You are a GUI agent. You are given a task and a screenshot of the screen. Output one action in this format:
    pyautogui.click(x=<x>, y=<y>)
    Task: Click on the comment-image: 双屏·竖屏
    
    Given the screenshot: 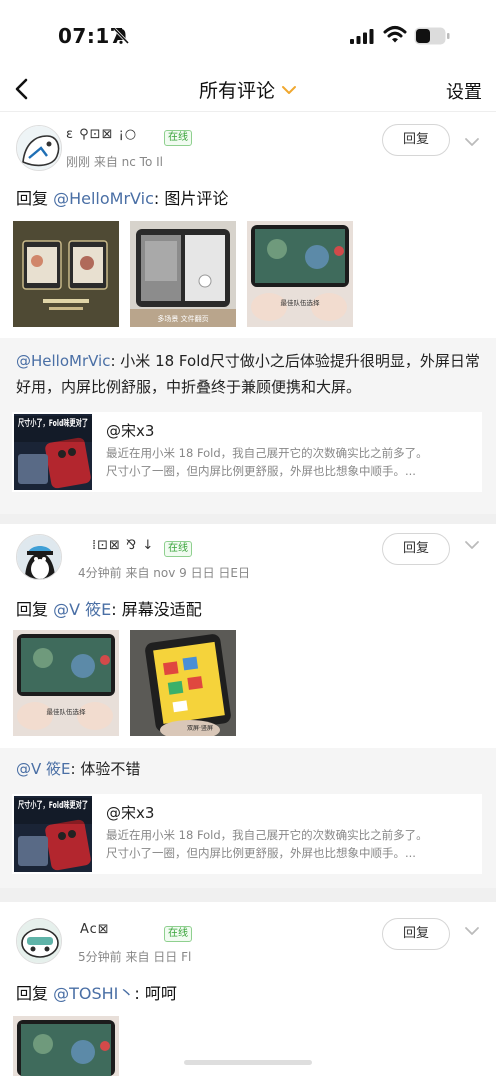 What is the action you would take?
    pyautogui.click(x=183, y=683)
    